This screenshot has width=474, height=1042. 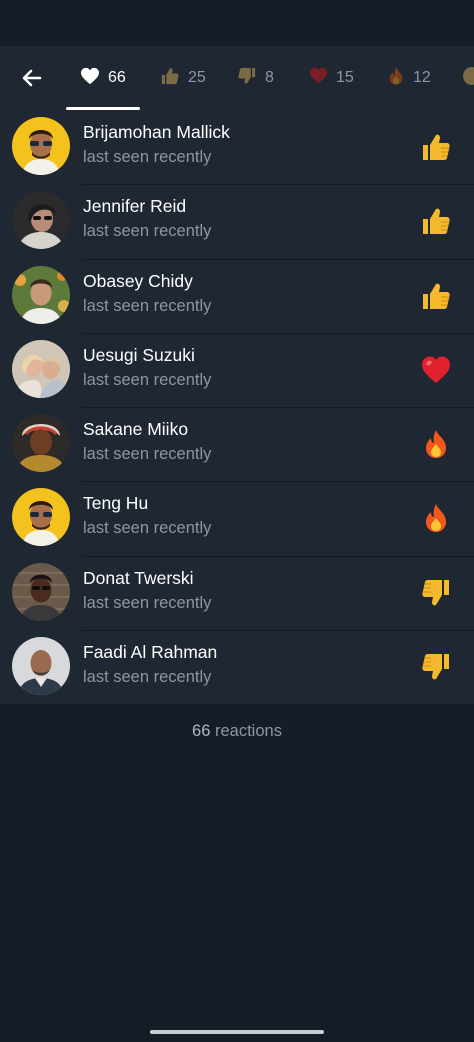 What do you see at coordinates (197, 77) in the screenshot?
I see `tab-count: 25` at bounding box center [197, 77].